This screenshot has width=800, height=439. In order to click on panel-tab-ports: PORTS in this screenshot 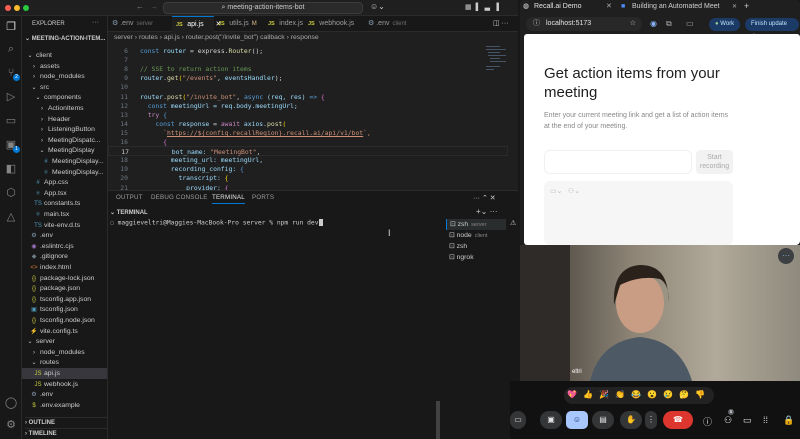, I will do `click(263, 197)`.